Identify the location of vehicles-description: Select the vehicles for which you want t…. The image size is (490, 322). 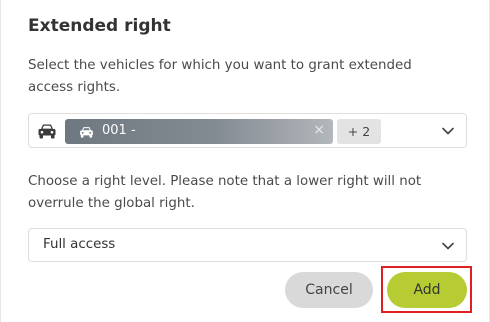
(220, 76).